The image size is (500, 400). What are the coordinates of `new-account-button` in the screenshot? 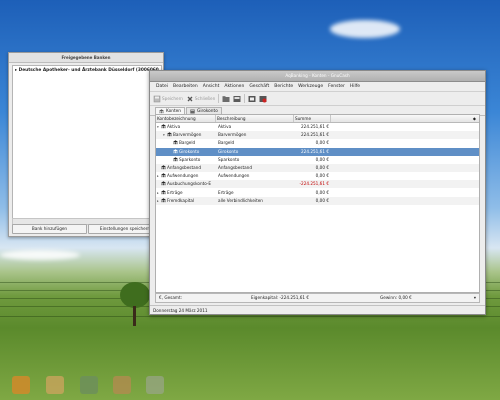 It's located at (252, 99).